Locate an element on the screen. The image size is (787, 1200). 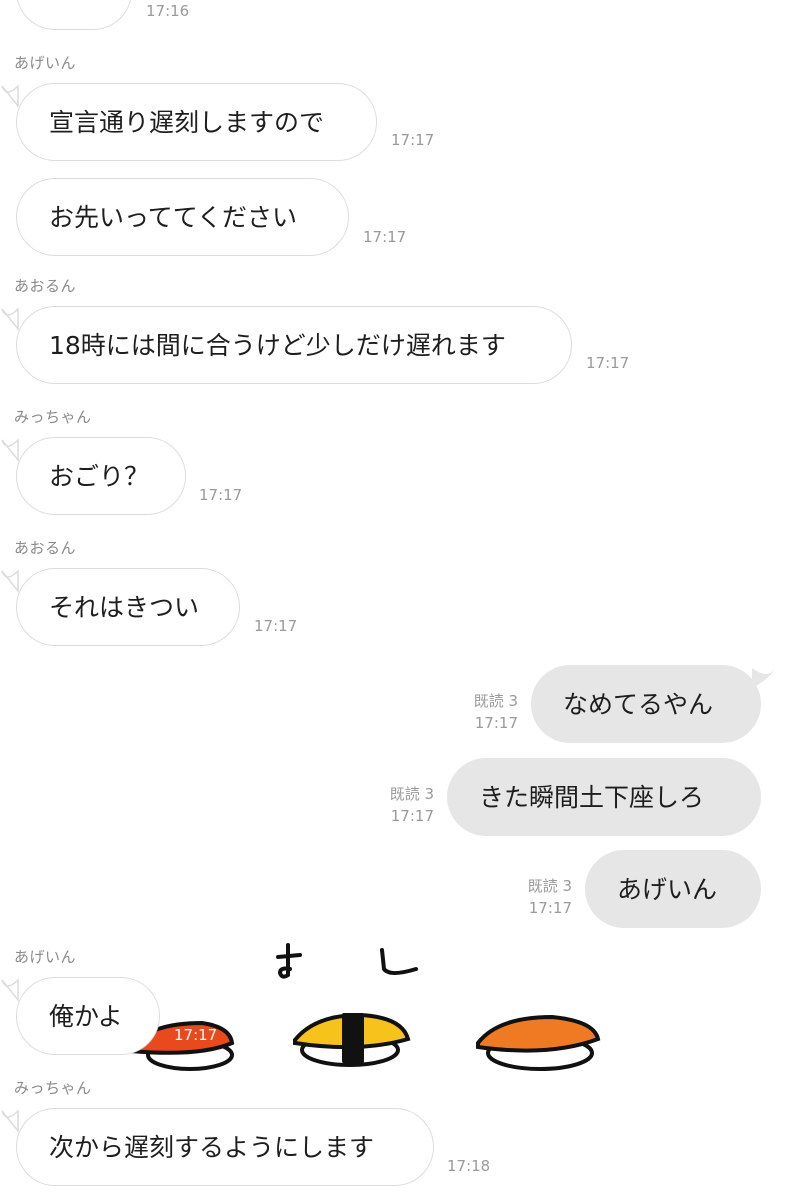
message-bubble: おごり？ is located at coordinates (101, 476).